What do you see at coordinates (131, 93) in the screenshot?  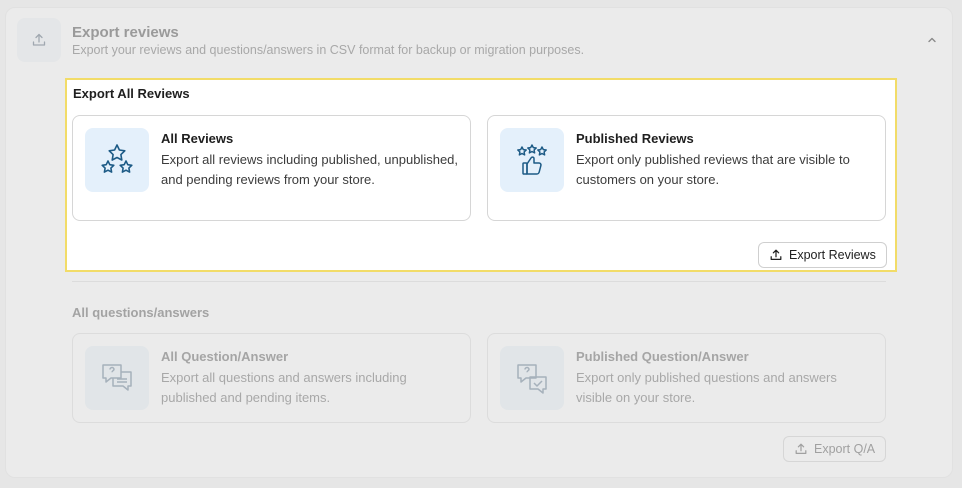 I see `section-title: Export All Reviews` at bounding box center [131, 93].